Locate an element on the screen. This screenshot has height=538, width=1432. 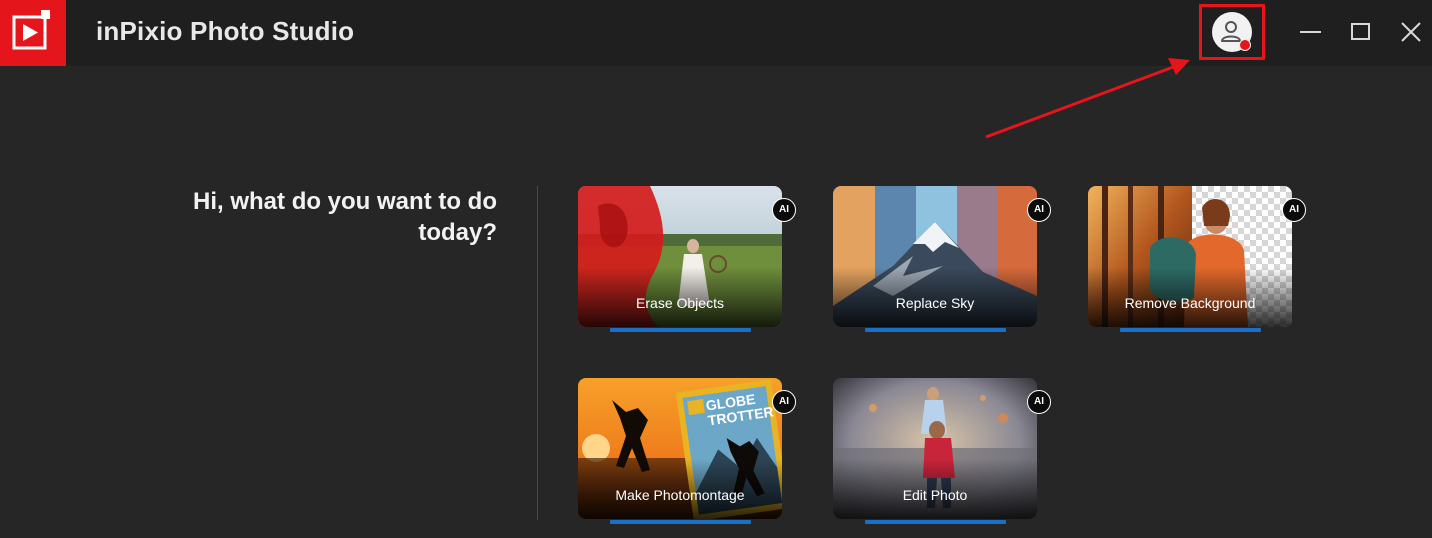
card-label: Erase Objects is located at coordinates (680, 303).